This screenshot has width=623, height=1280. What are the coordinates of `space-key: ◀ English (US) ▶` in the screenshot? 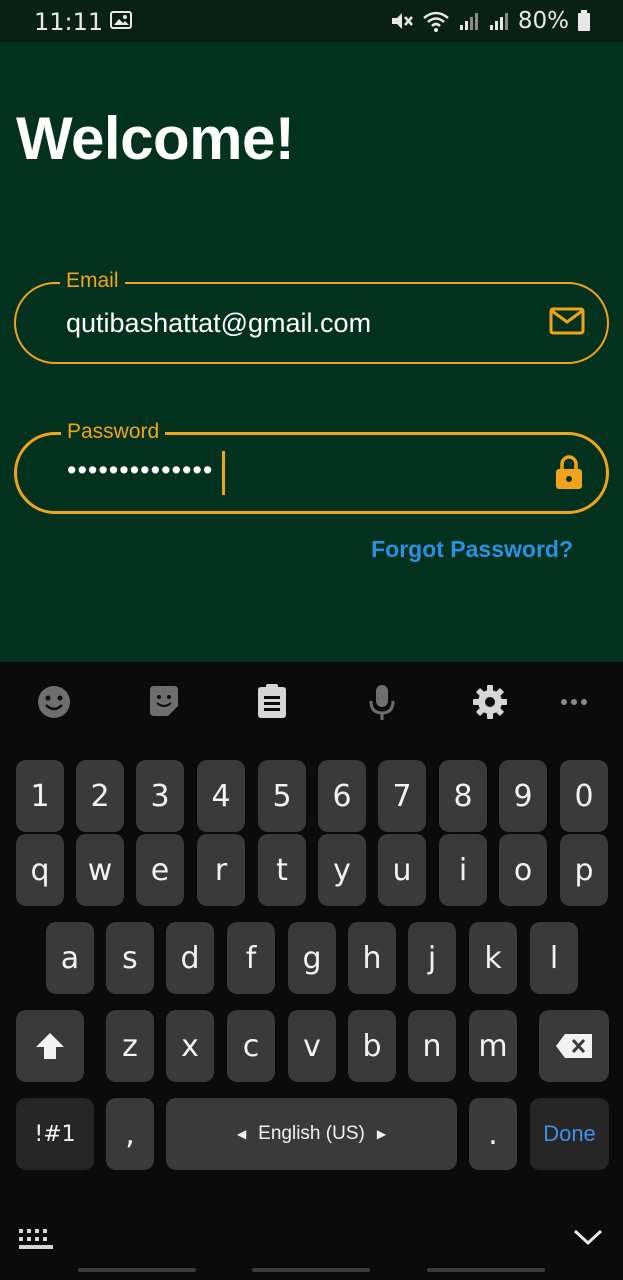 It's located at (311, 1134).